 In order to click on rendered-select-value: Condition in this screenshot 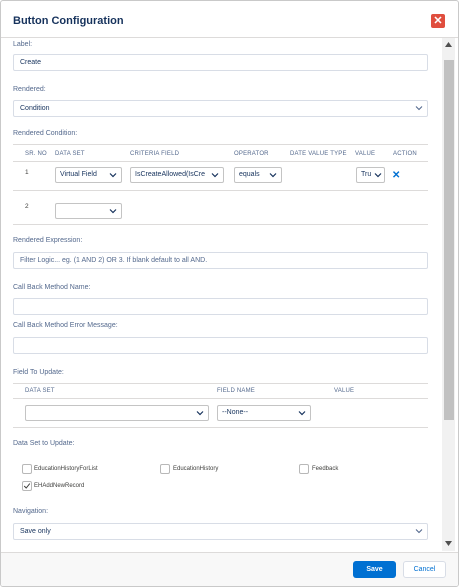, I will do `click(35, 108)`.